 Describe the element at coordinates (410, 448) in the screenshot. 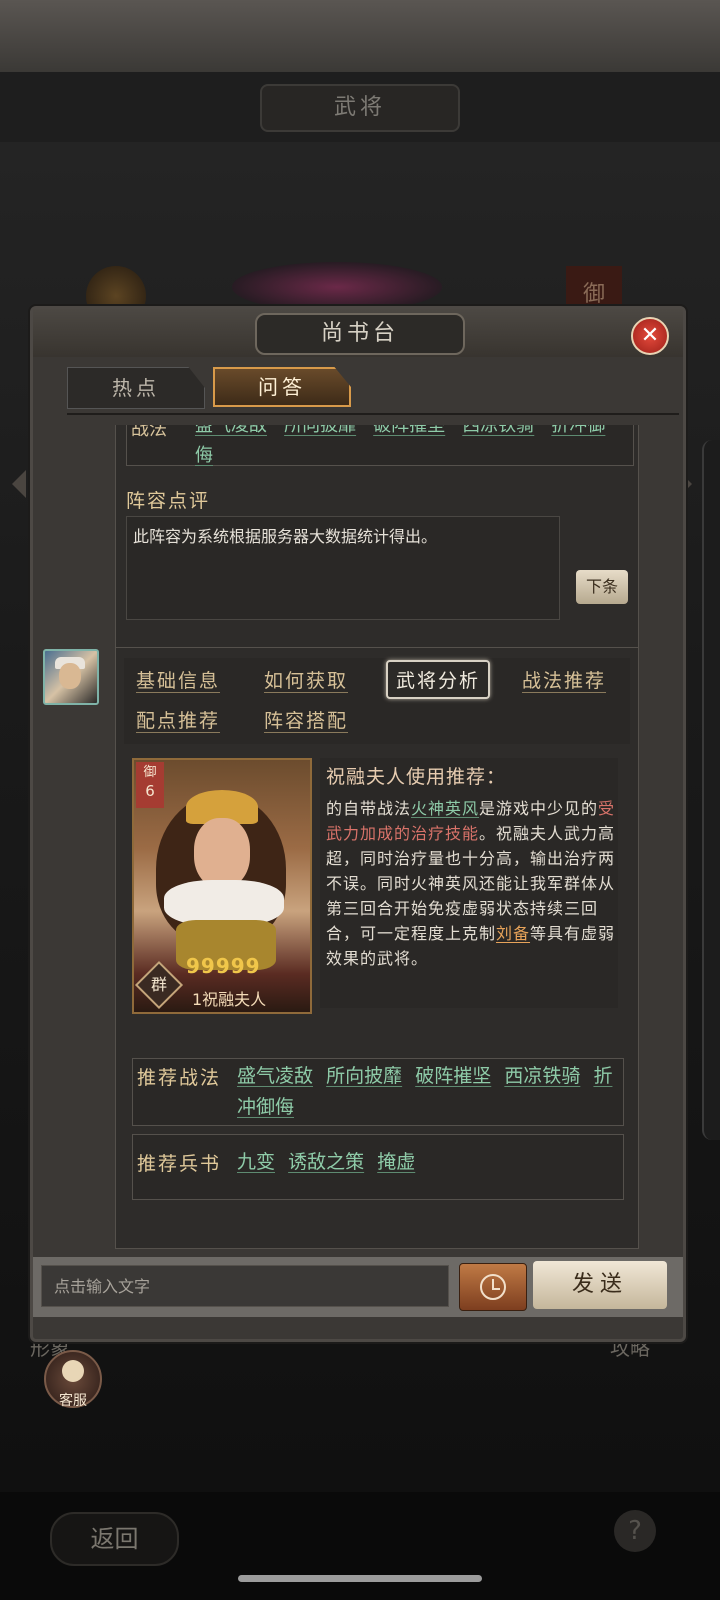

I see `skills-list: 盛气凌敌 所向披靡 破阵摧坚 西凉铁骑 折冲御侮` at that location.